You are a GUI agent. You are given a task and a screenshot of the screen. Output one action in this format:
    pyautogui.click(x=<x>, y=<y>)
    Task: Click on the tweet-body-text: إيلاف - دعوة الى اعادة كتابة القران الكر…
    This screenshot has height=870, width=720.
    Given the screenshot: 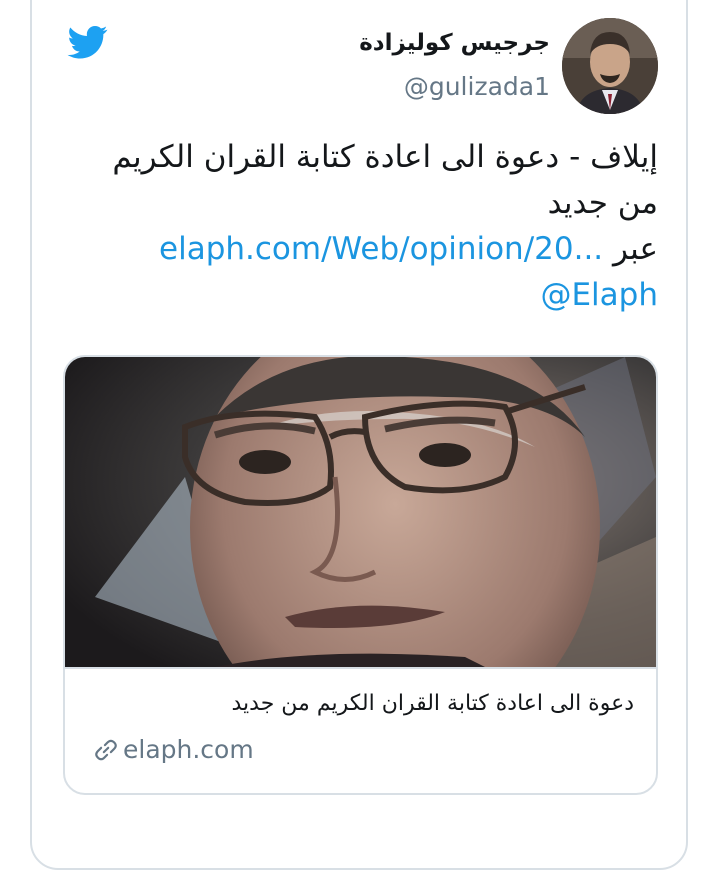 What is the action you would take?
    pyautogui.click(x=385, y=180)
    